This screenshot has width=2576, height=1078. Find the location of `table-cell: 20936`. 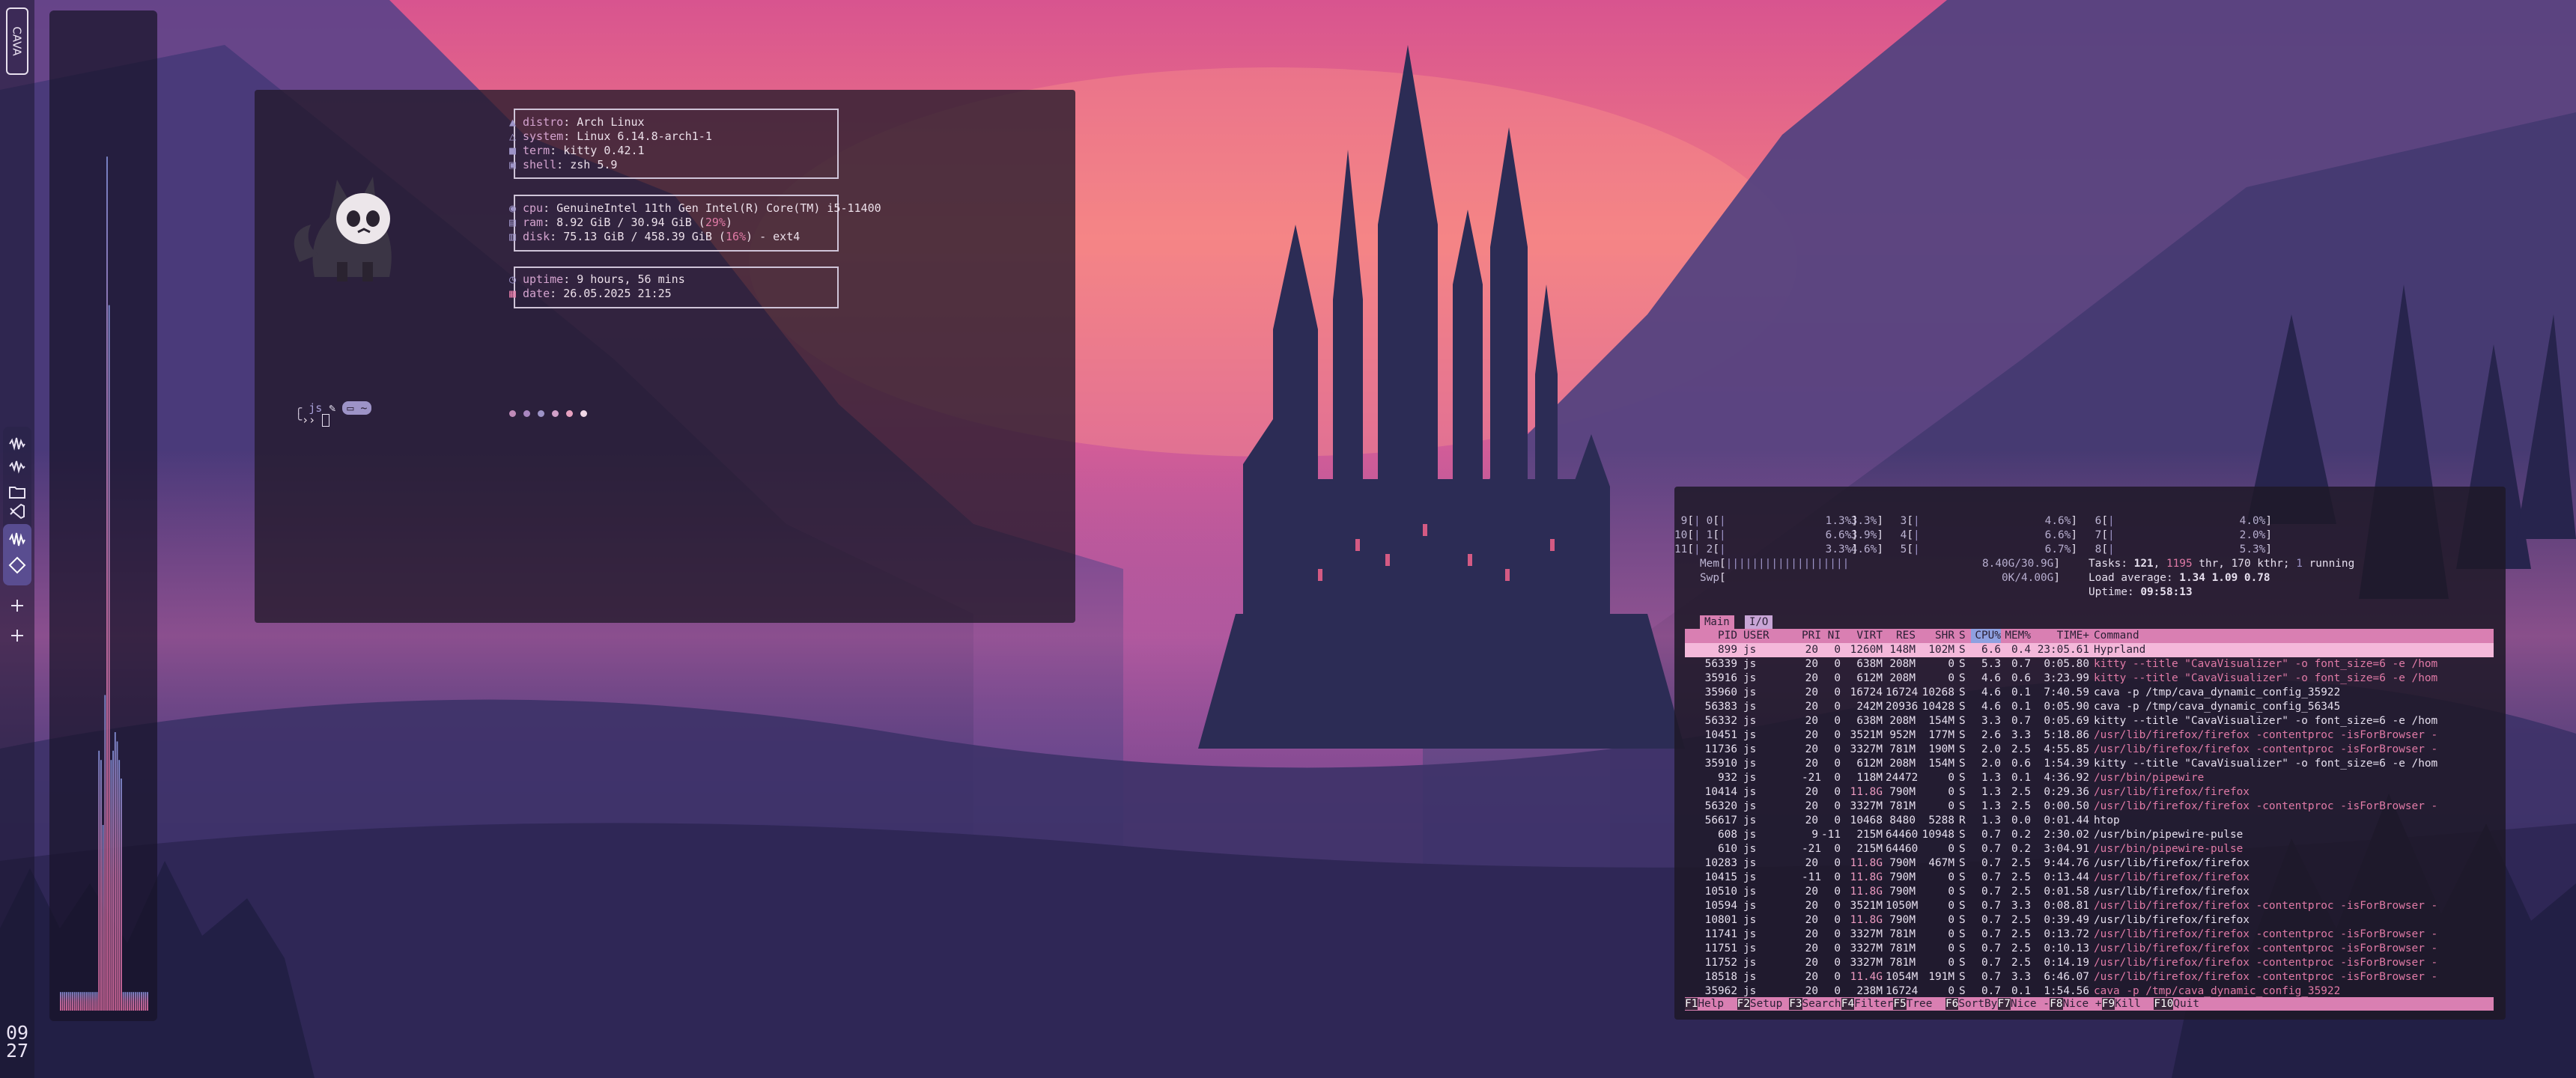

table-cell: 20936 is located at coordinates (1902, 707).